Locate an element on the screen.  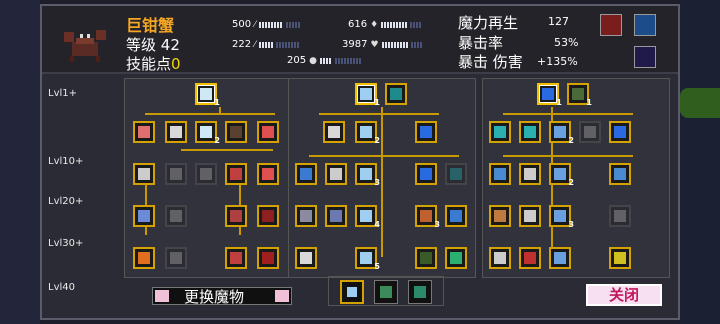
switch-monster-label: 更换魔物 is located at coordinates (214, 296).